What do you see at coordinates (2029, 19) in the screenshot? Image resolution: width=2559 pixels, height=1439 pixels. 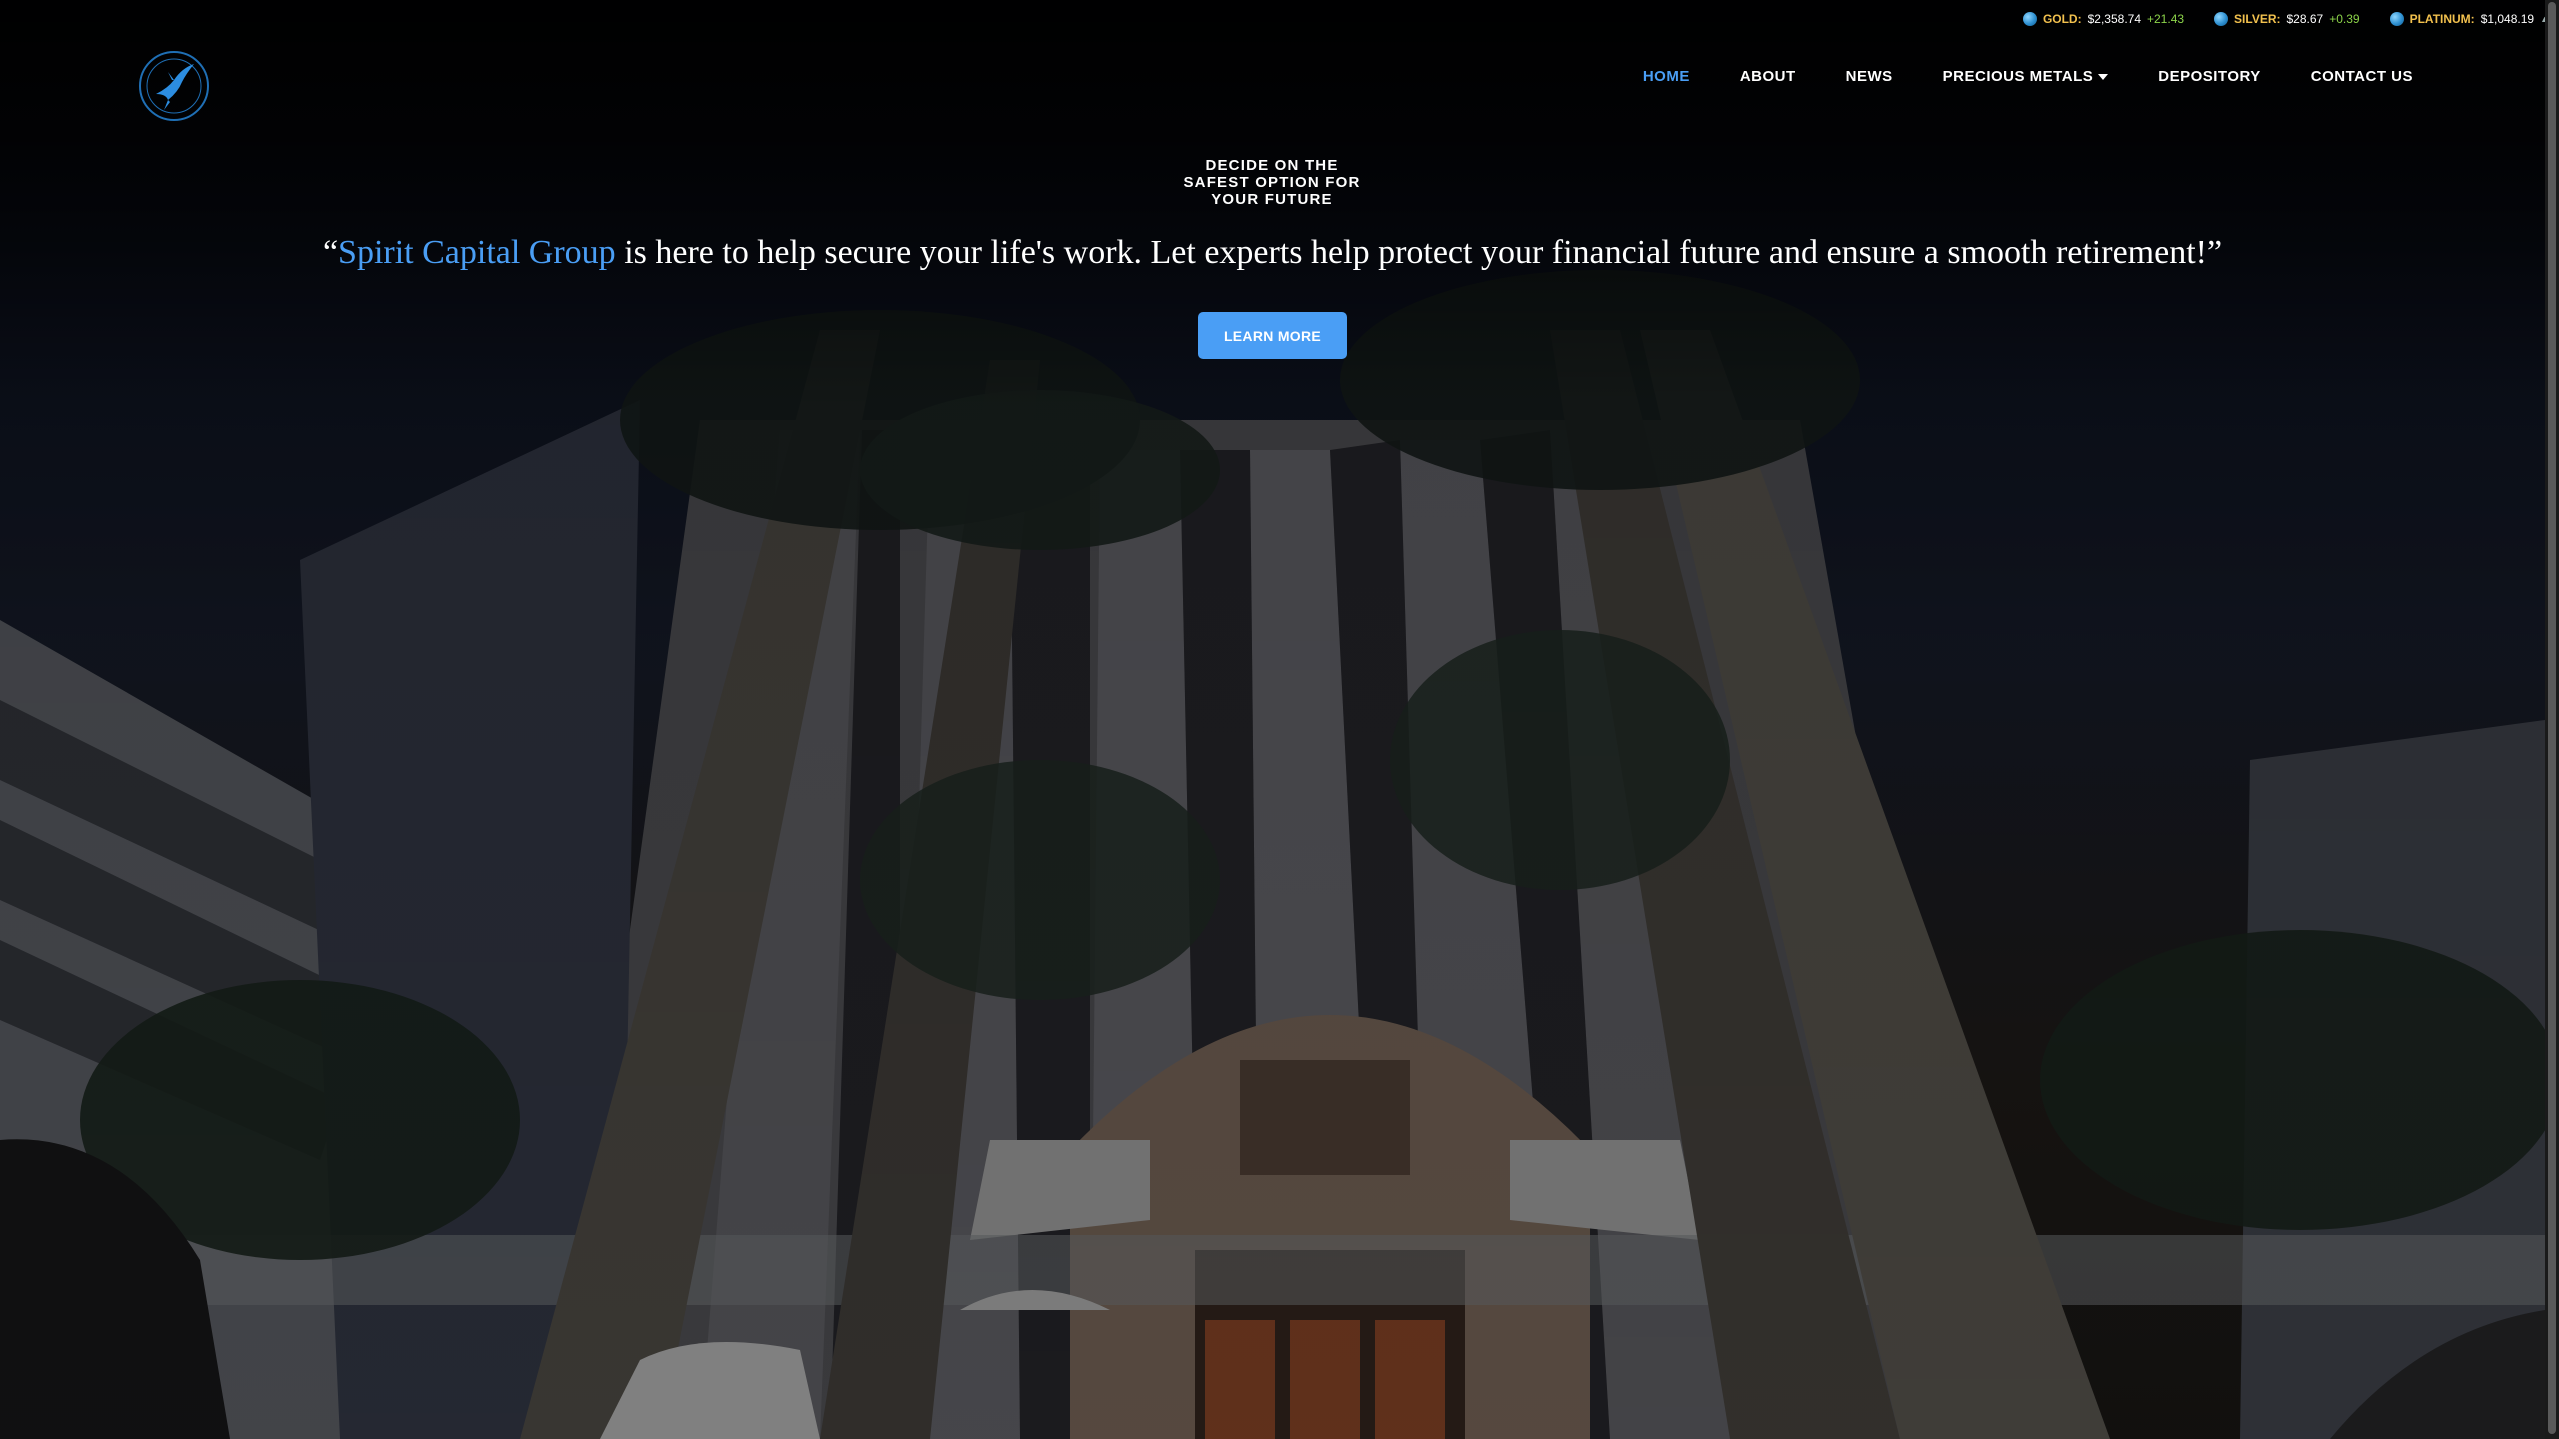 I see `gold-coin-icon` at bounding box center [2029, 19].